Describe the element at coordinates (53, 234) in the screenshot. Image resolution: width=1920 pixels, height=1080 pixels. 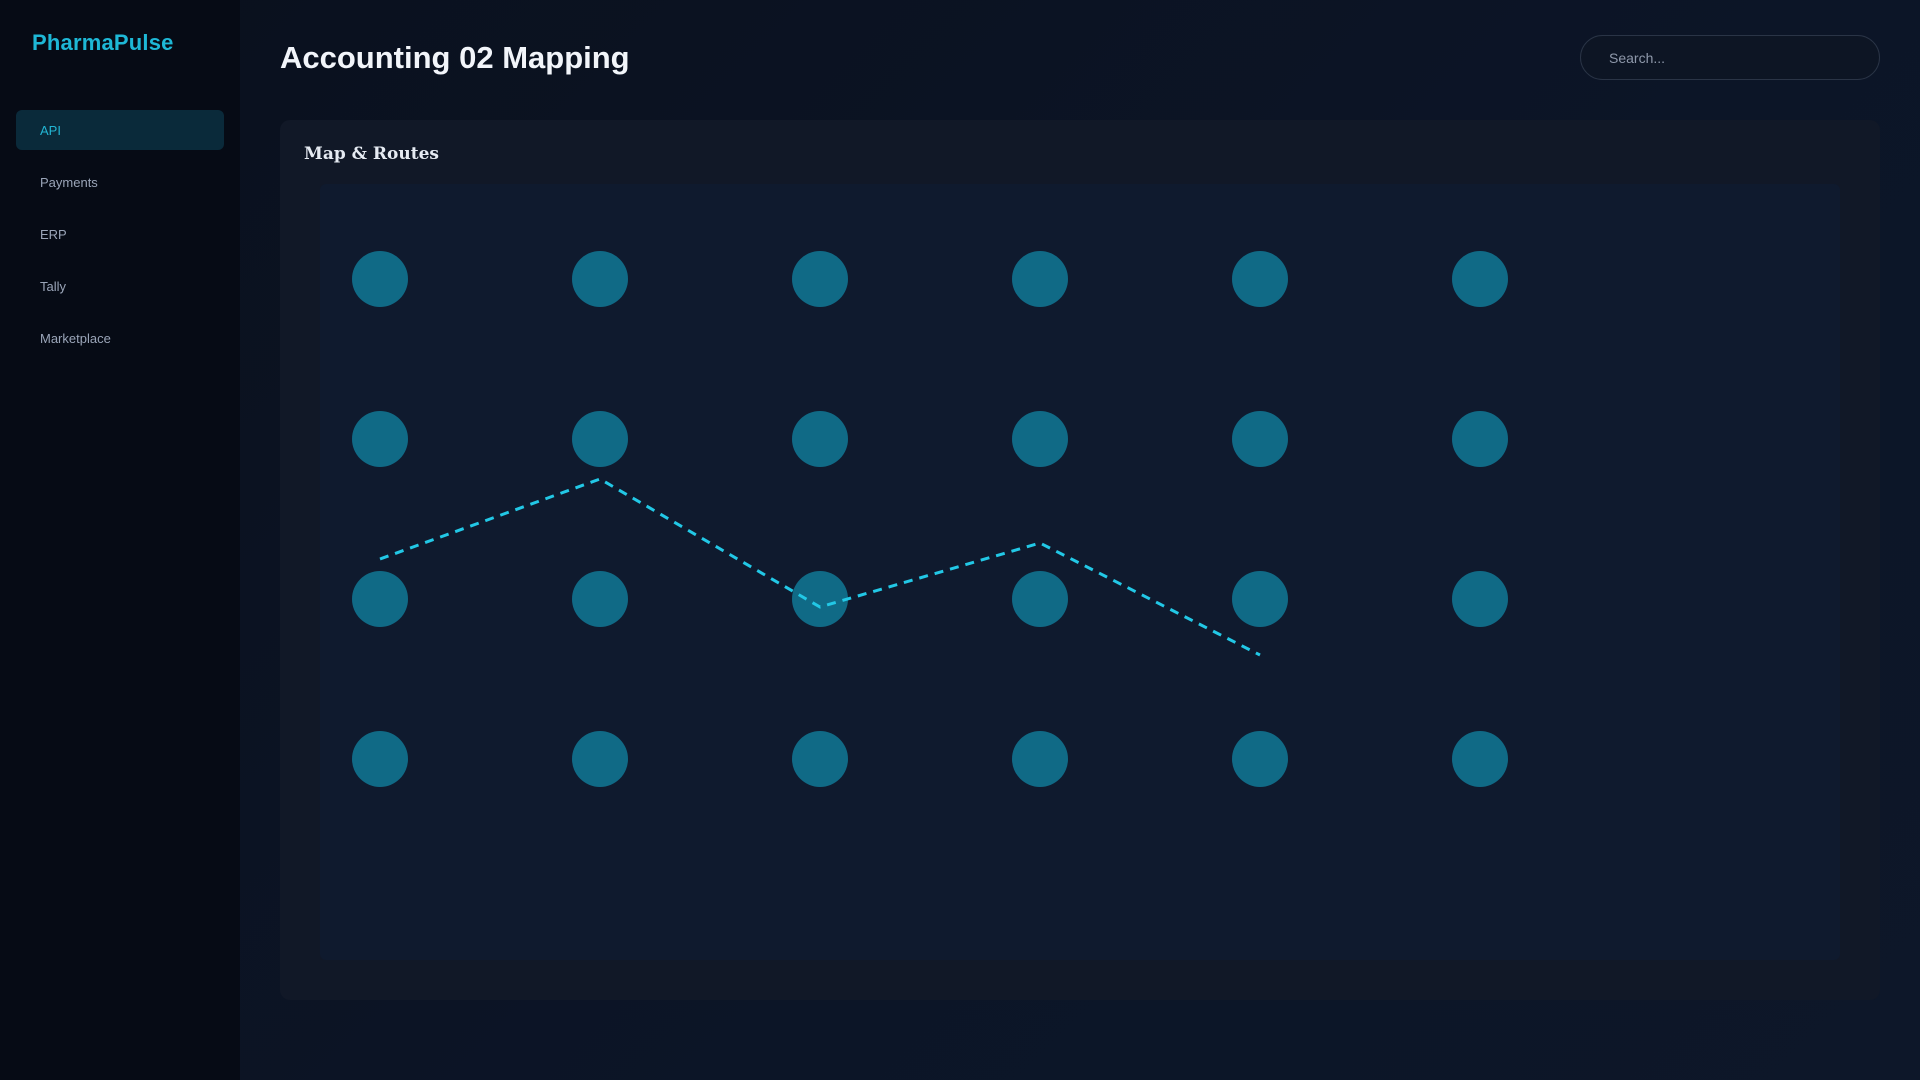
I see `sidebar-item-label: ERP` at that location.